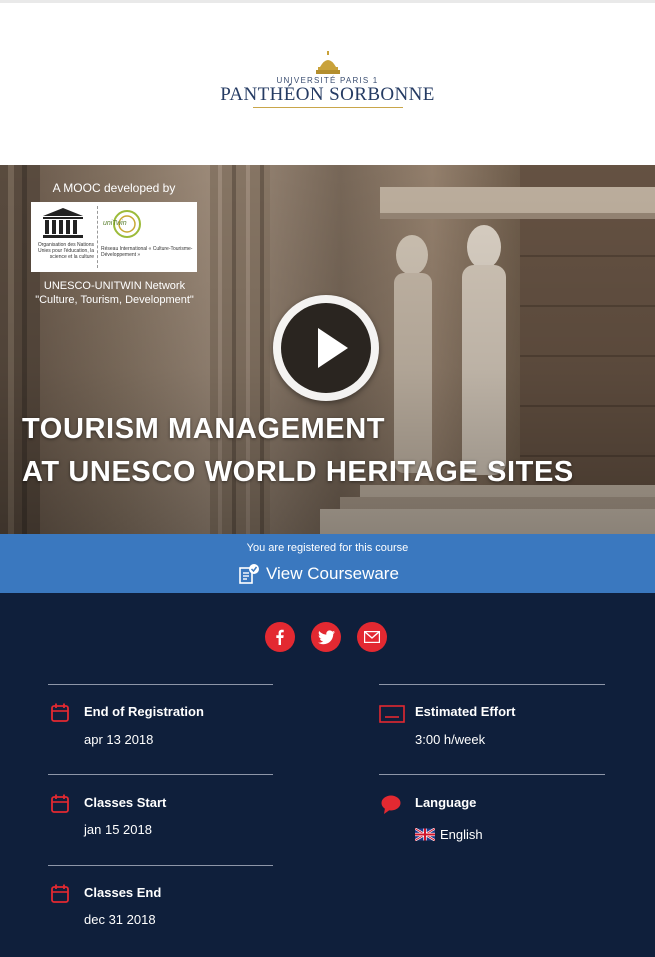  What do you see at coordinates (332, 573) in the screenshot?
I see `view-courseware-label: View Courseware` at bounding box center [332, 573].